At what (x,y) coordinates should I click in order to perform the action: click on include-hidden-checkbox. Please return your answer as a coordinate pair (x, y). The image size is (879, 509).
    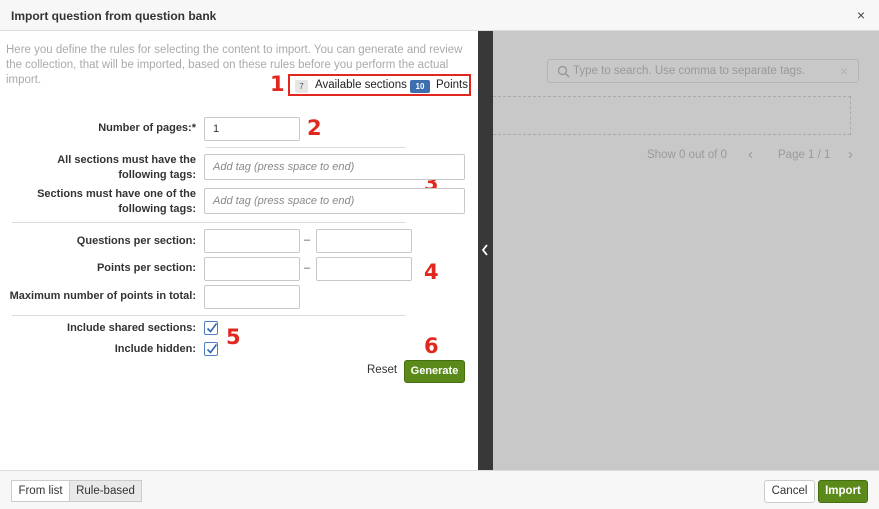
    Looking at the image, I should click on (211, 349).